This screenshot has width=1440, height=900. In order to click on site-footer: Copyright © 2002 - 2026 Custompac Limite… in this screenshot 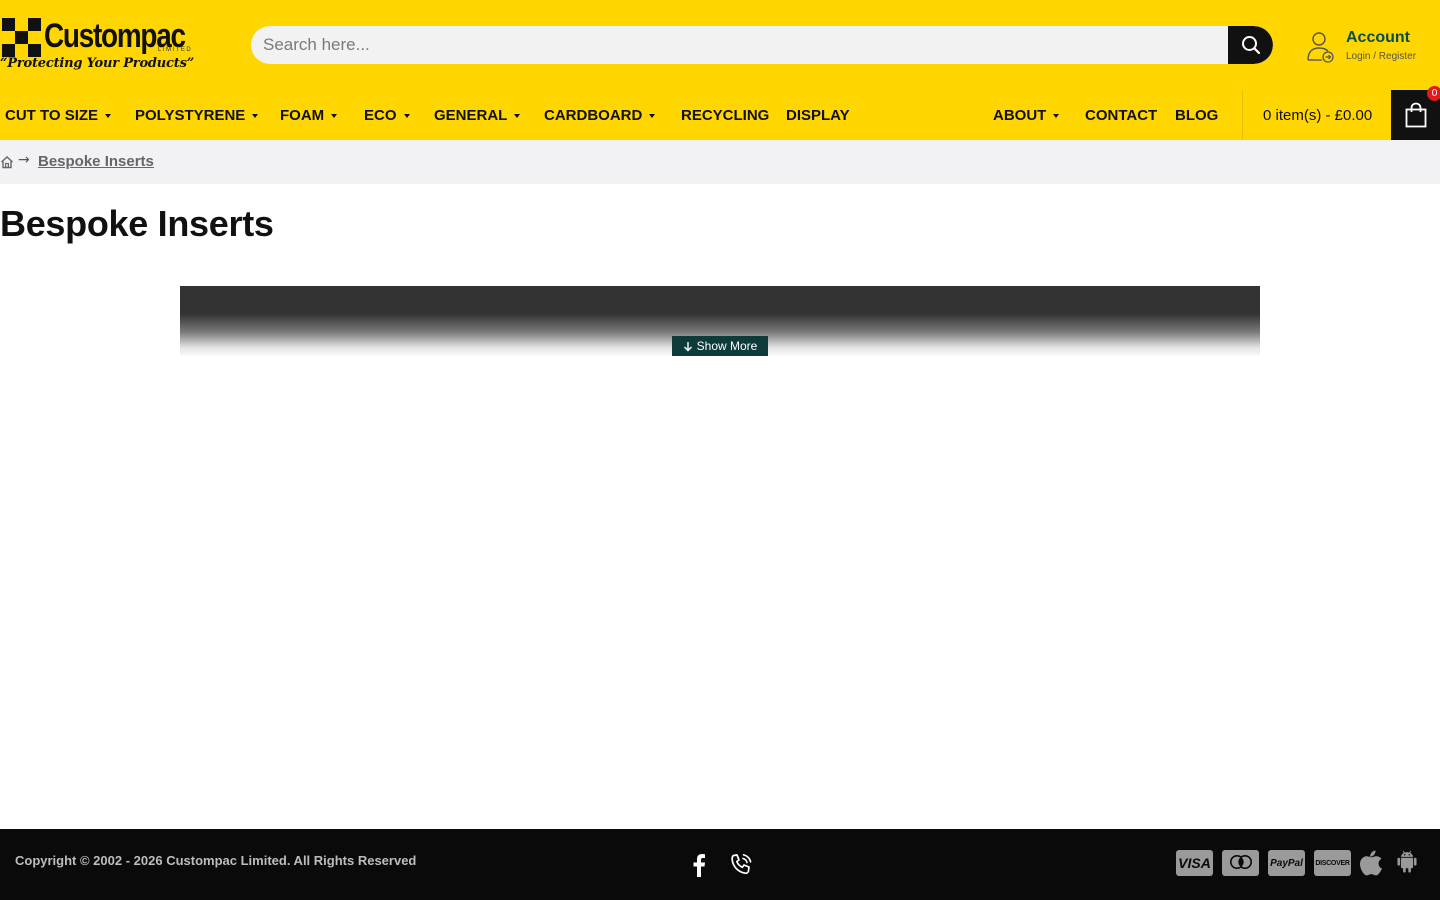, I will do `click(720, 864)`.